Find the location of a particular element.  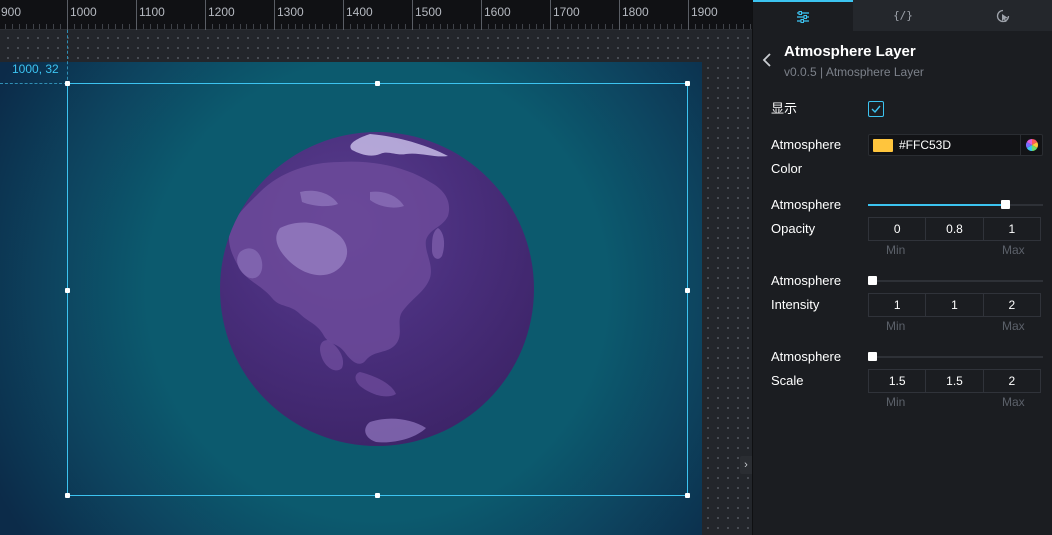

resize-handle-top is located at coordinates (377, 83).